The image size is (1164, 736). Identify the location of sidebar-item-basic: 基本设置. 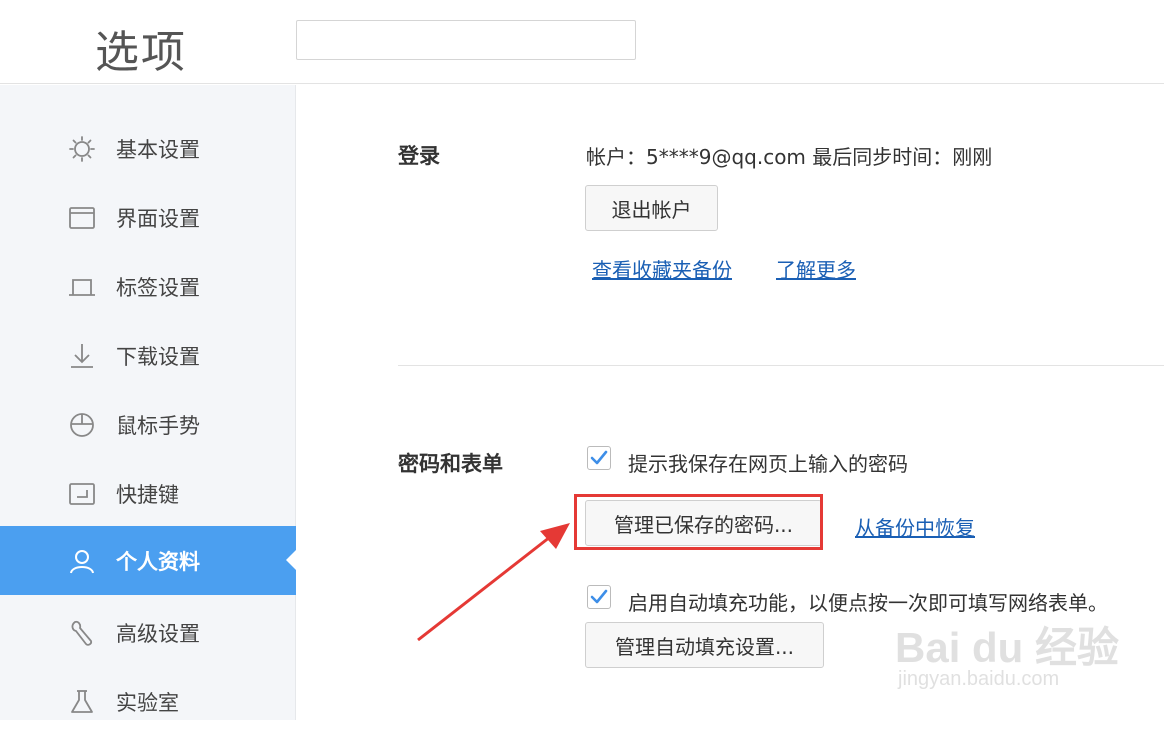
(148, 148).